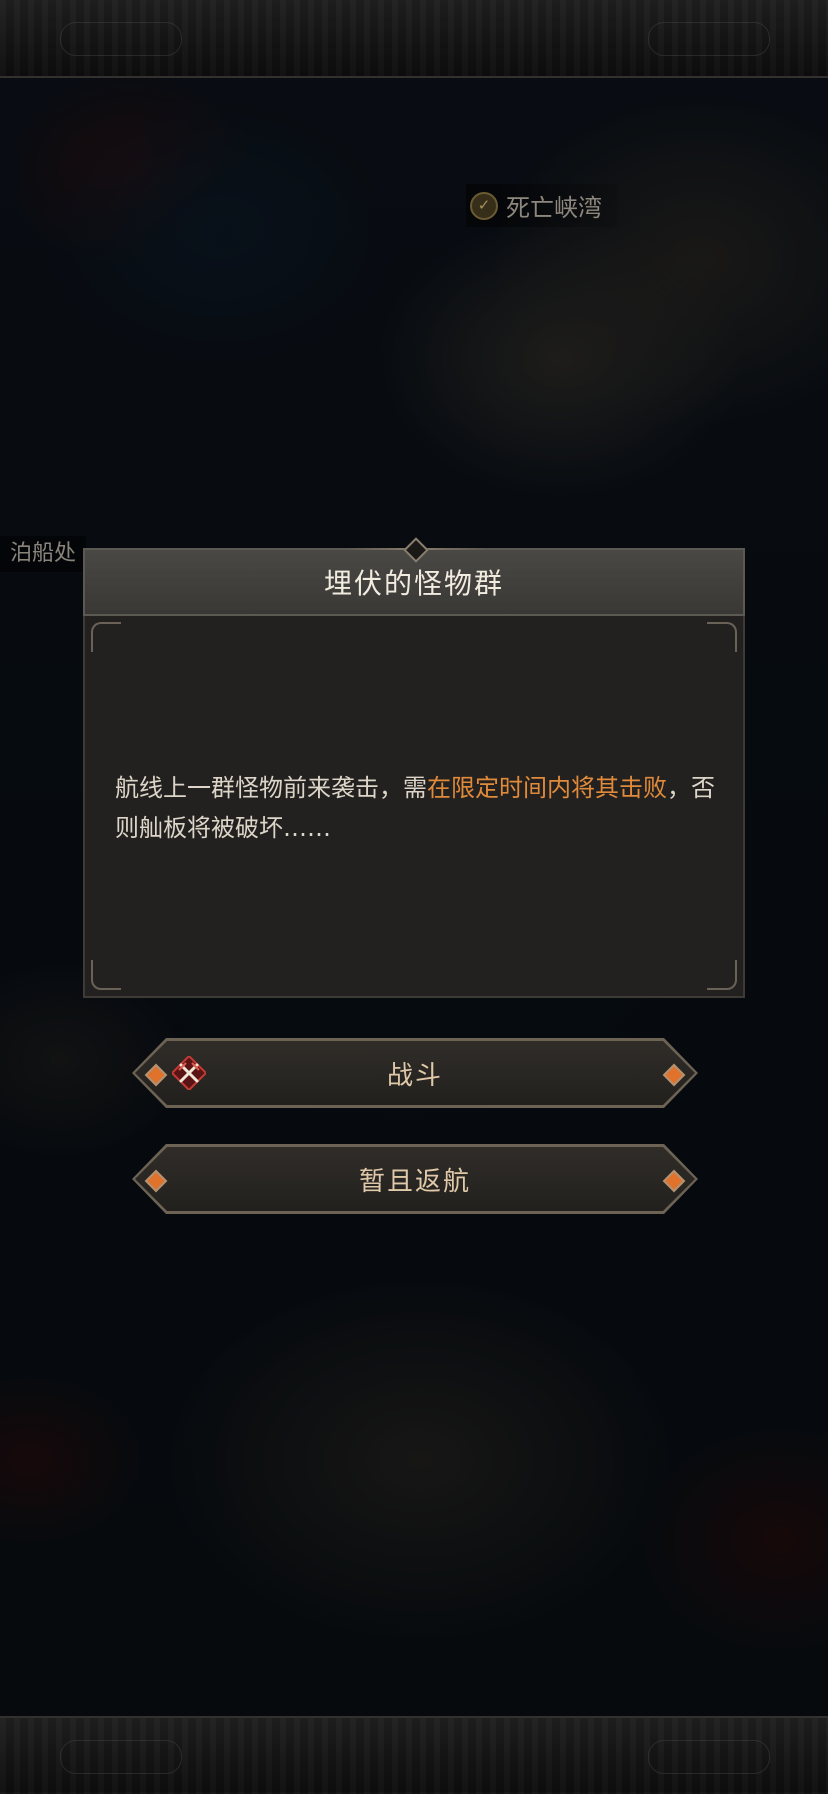  Describe the element at coordinates (414, 1075) in the screenshot. I see `fight-button-label: 战斗` at that location.